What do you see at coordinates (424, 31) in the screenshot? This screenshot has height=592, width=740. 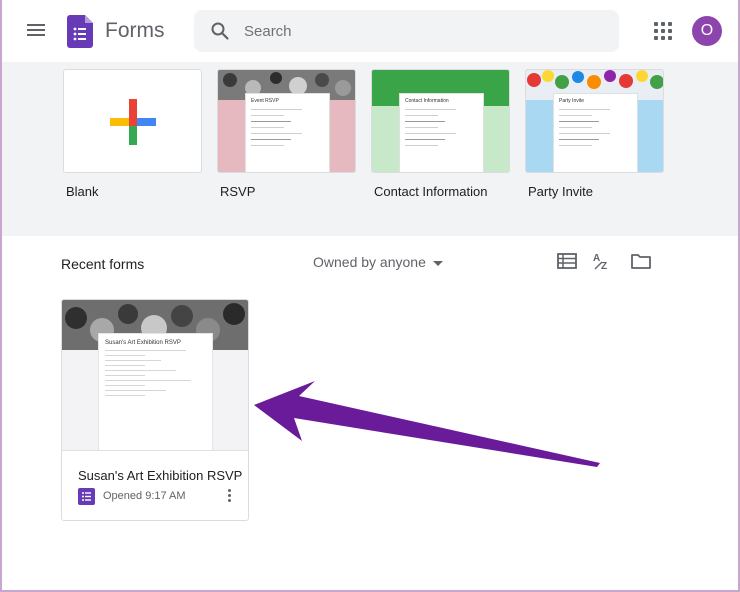 I see `search-input` at bounding box center [424, 31].